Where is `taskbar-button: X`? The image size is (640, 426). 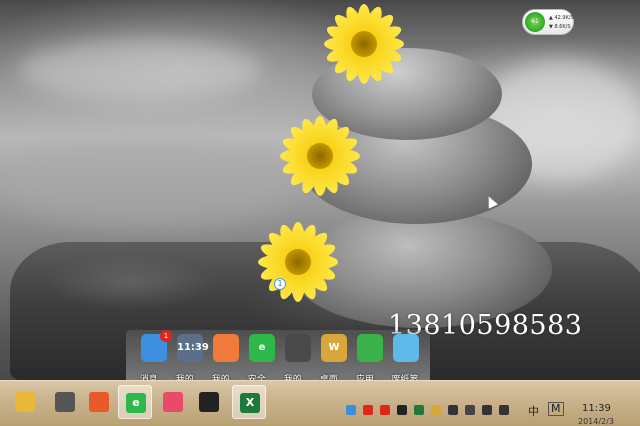
taskbar-button: X is located at coordinates (249, 402).